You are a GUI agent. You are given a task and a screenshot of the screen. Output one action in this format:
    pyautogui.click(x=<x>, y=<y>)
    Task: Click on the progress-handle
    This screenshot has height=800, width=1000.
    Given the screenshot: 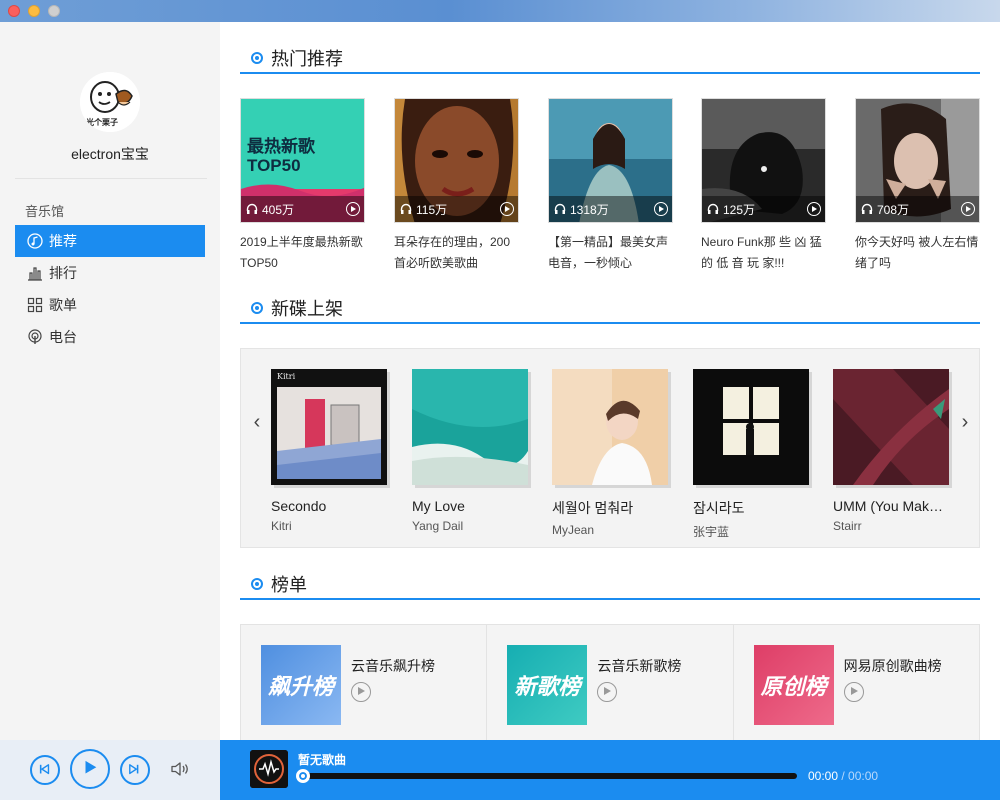 What is the action you would take?
    pyautogui.click(x=303, y=776)
    